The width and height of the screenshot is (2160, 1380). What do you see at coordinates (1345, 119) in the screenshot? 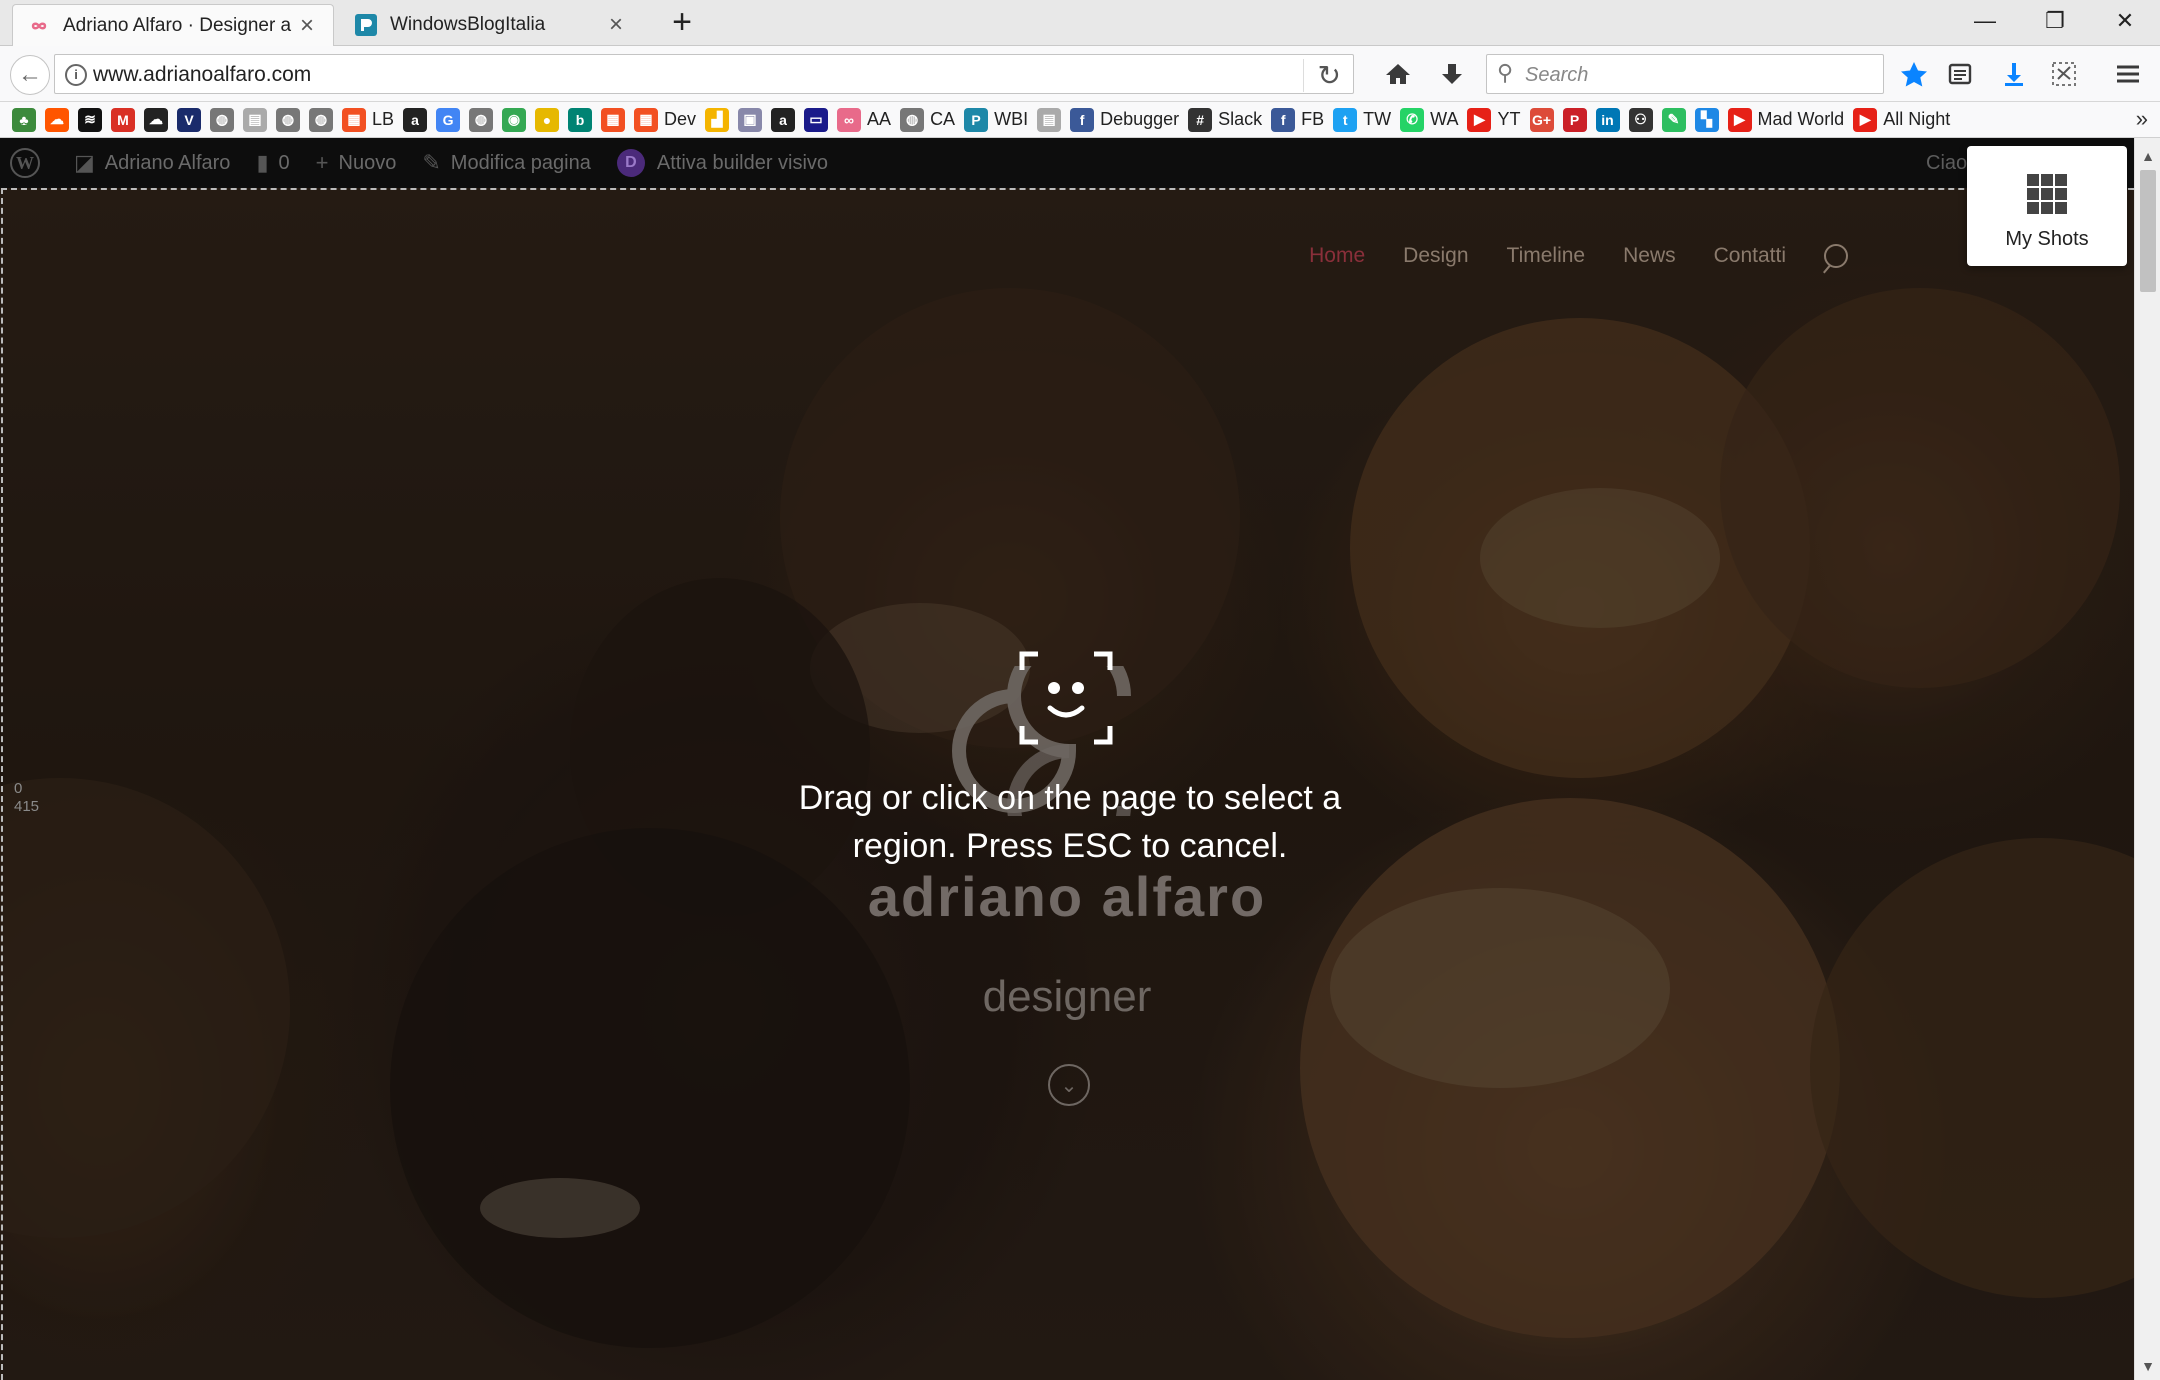
I see `twitter-icon: t` at bounding box center [1345, 119].